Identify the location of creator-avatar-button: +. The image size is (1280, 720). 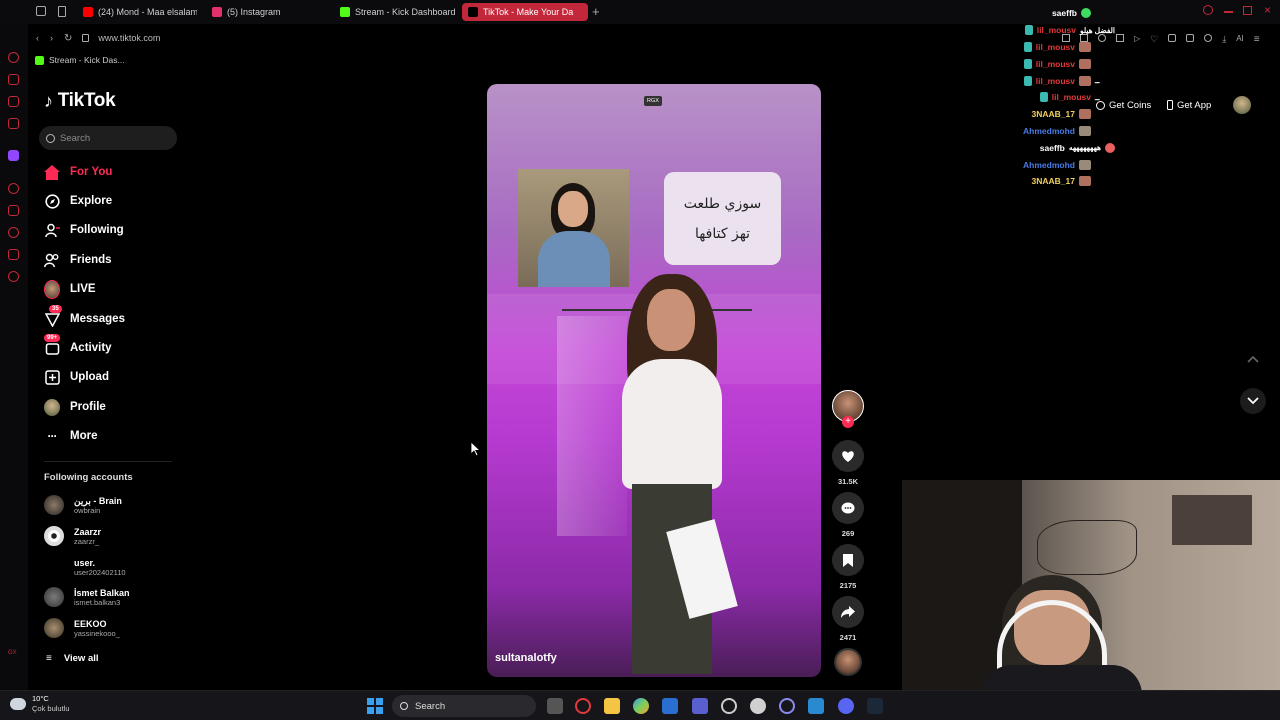
(848, 409).